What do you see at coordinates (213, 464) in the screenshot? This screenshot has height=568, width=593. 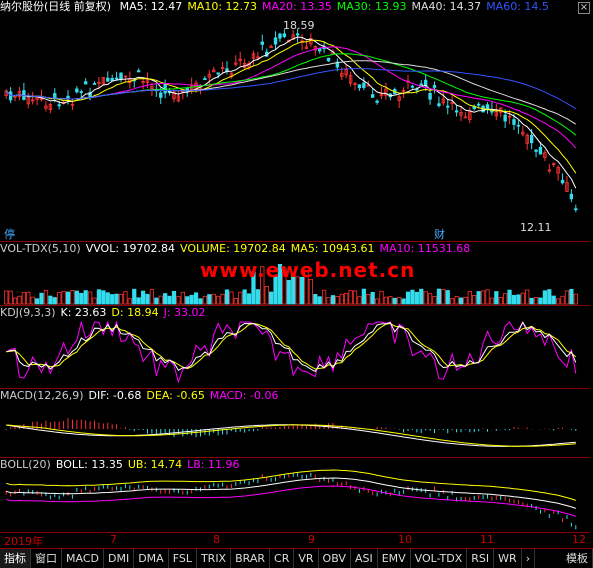 I see `boll-legend-item: LB: 11.96` at bounding box center [213, 464].